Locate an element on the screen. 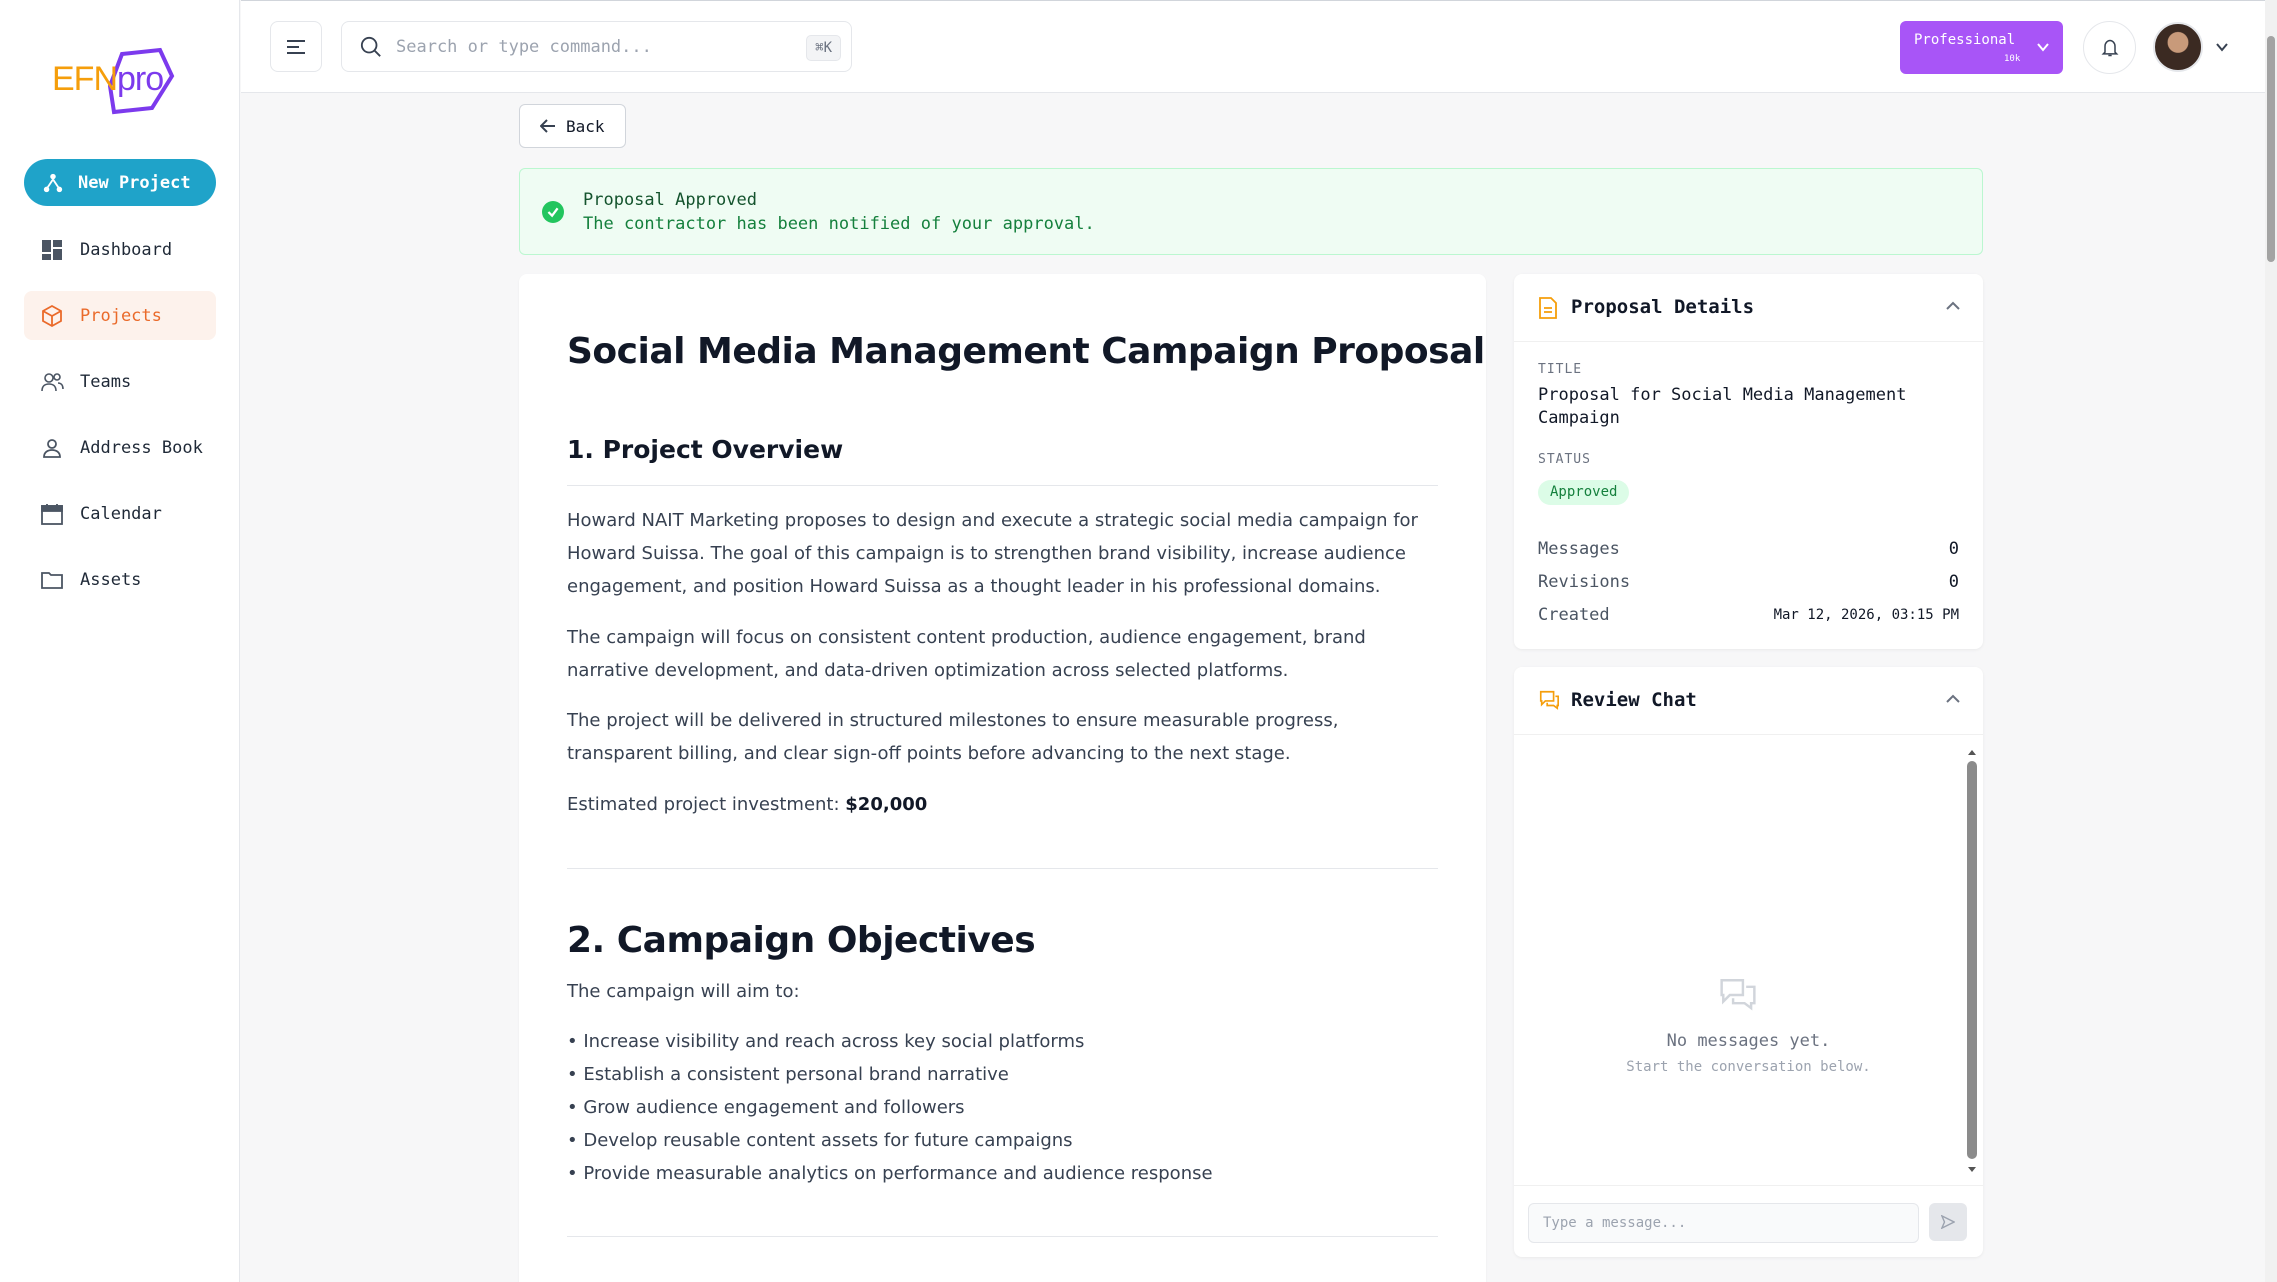 The height and width of the screenshot is (1282, 2277). sidebar-item-label: Teams is located at coordinates (106, 381).